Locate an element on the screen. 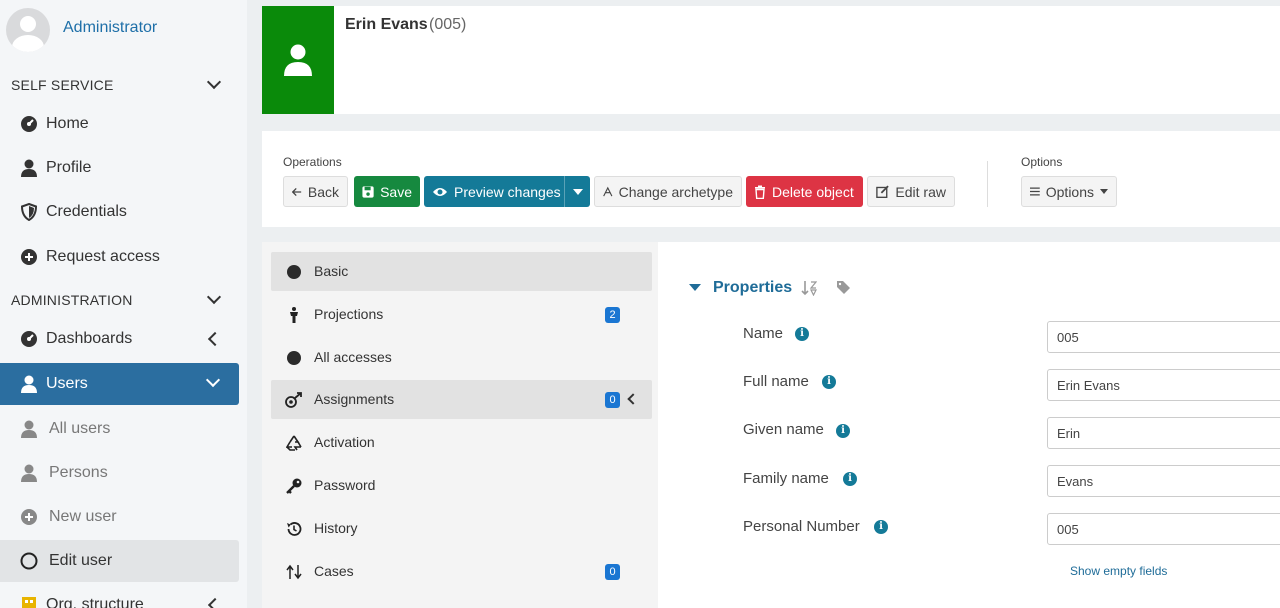  given-name-field: Erin is located at coordinates (1163, 433).